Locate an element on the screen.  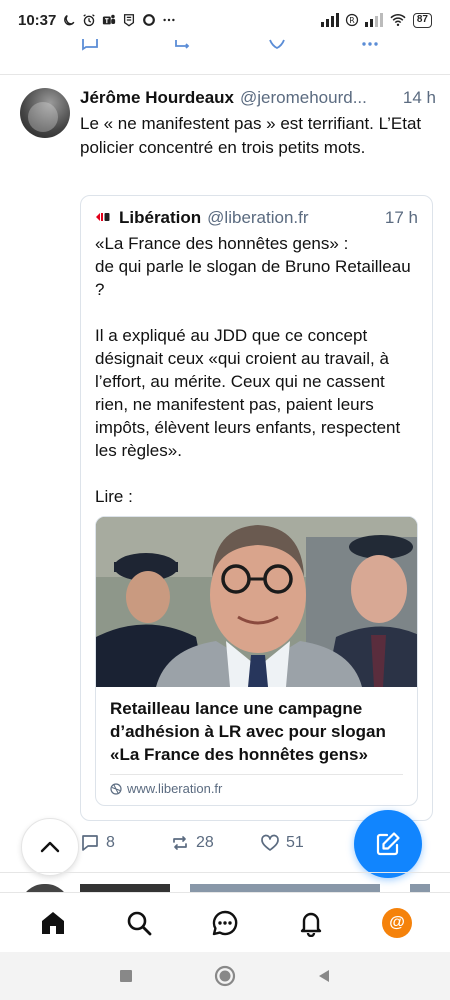
compose-icon is located at coordinates (388, 844).